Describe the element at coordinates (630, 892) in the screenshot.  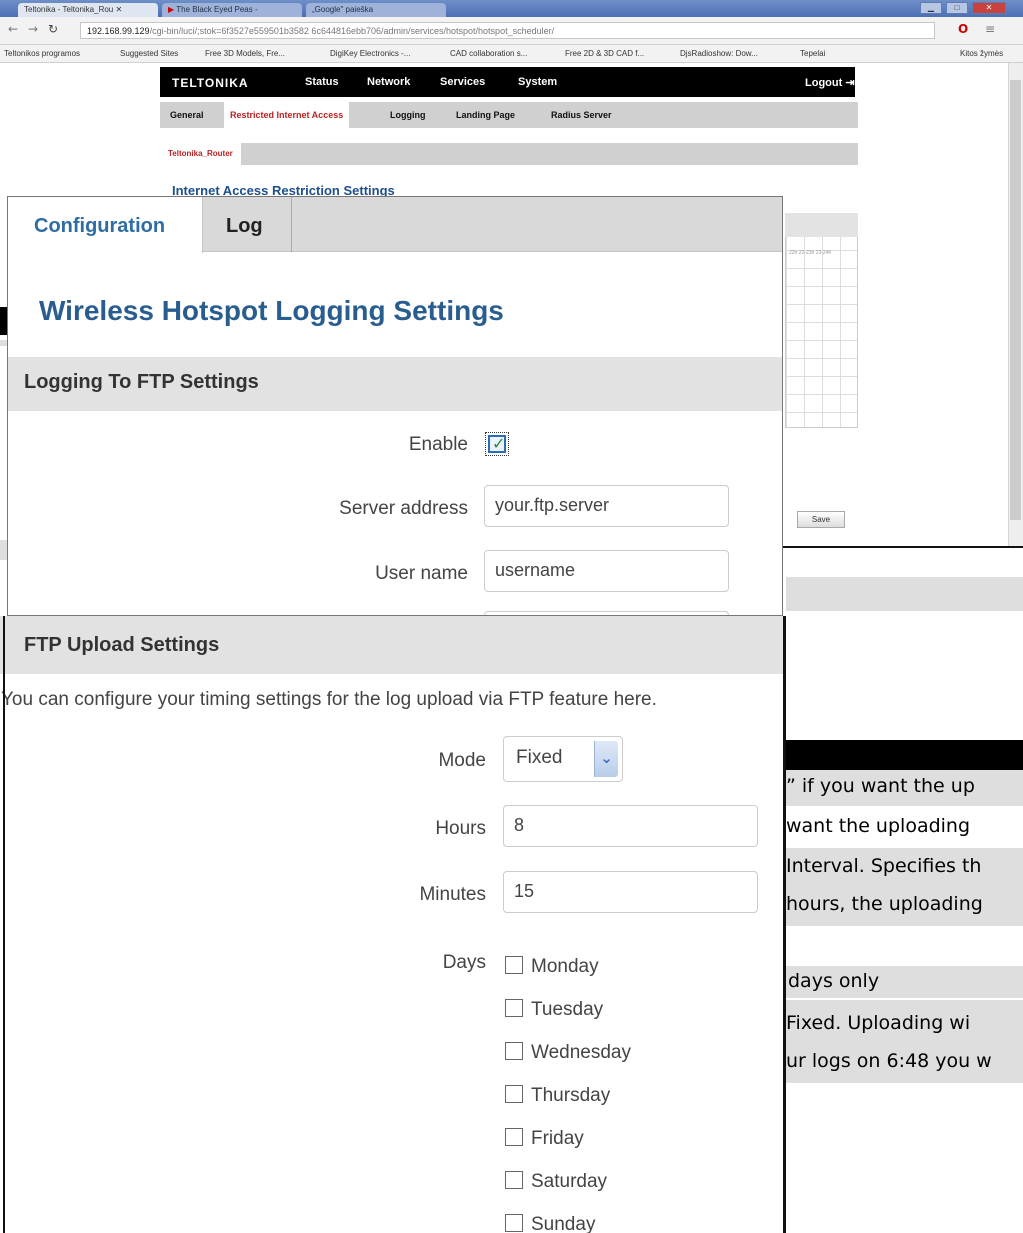
I see `minutes-input: 15` at that location.